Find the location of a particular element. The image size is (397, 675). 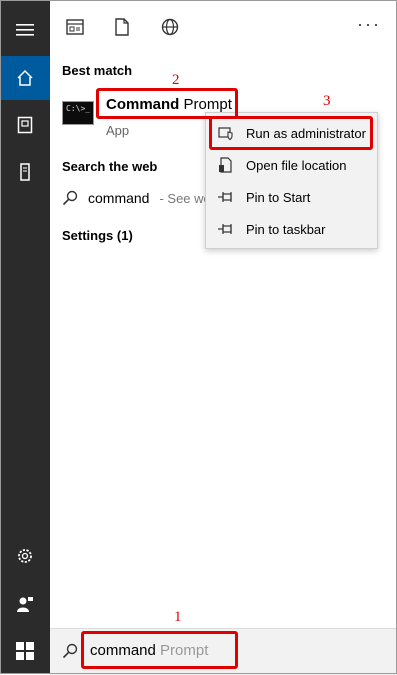

annotation-number-3: 3 is located at coordinates (327, 101).